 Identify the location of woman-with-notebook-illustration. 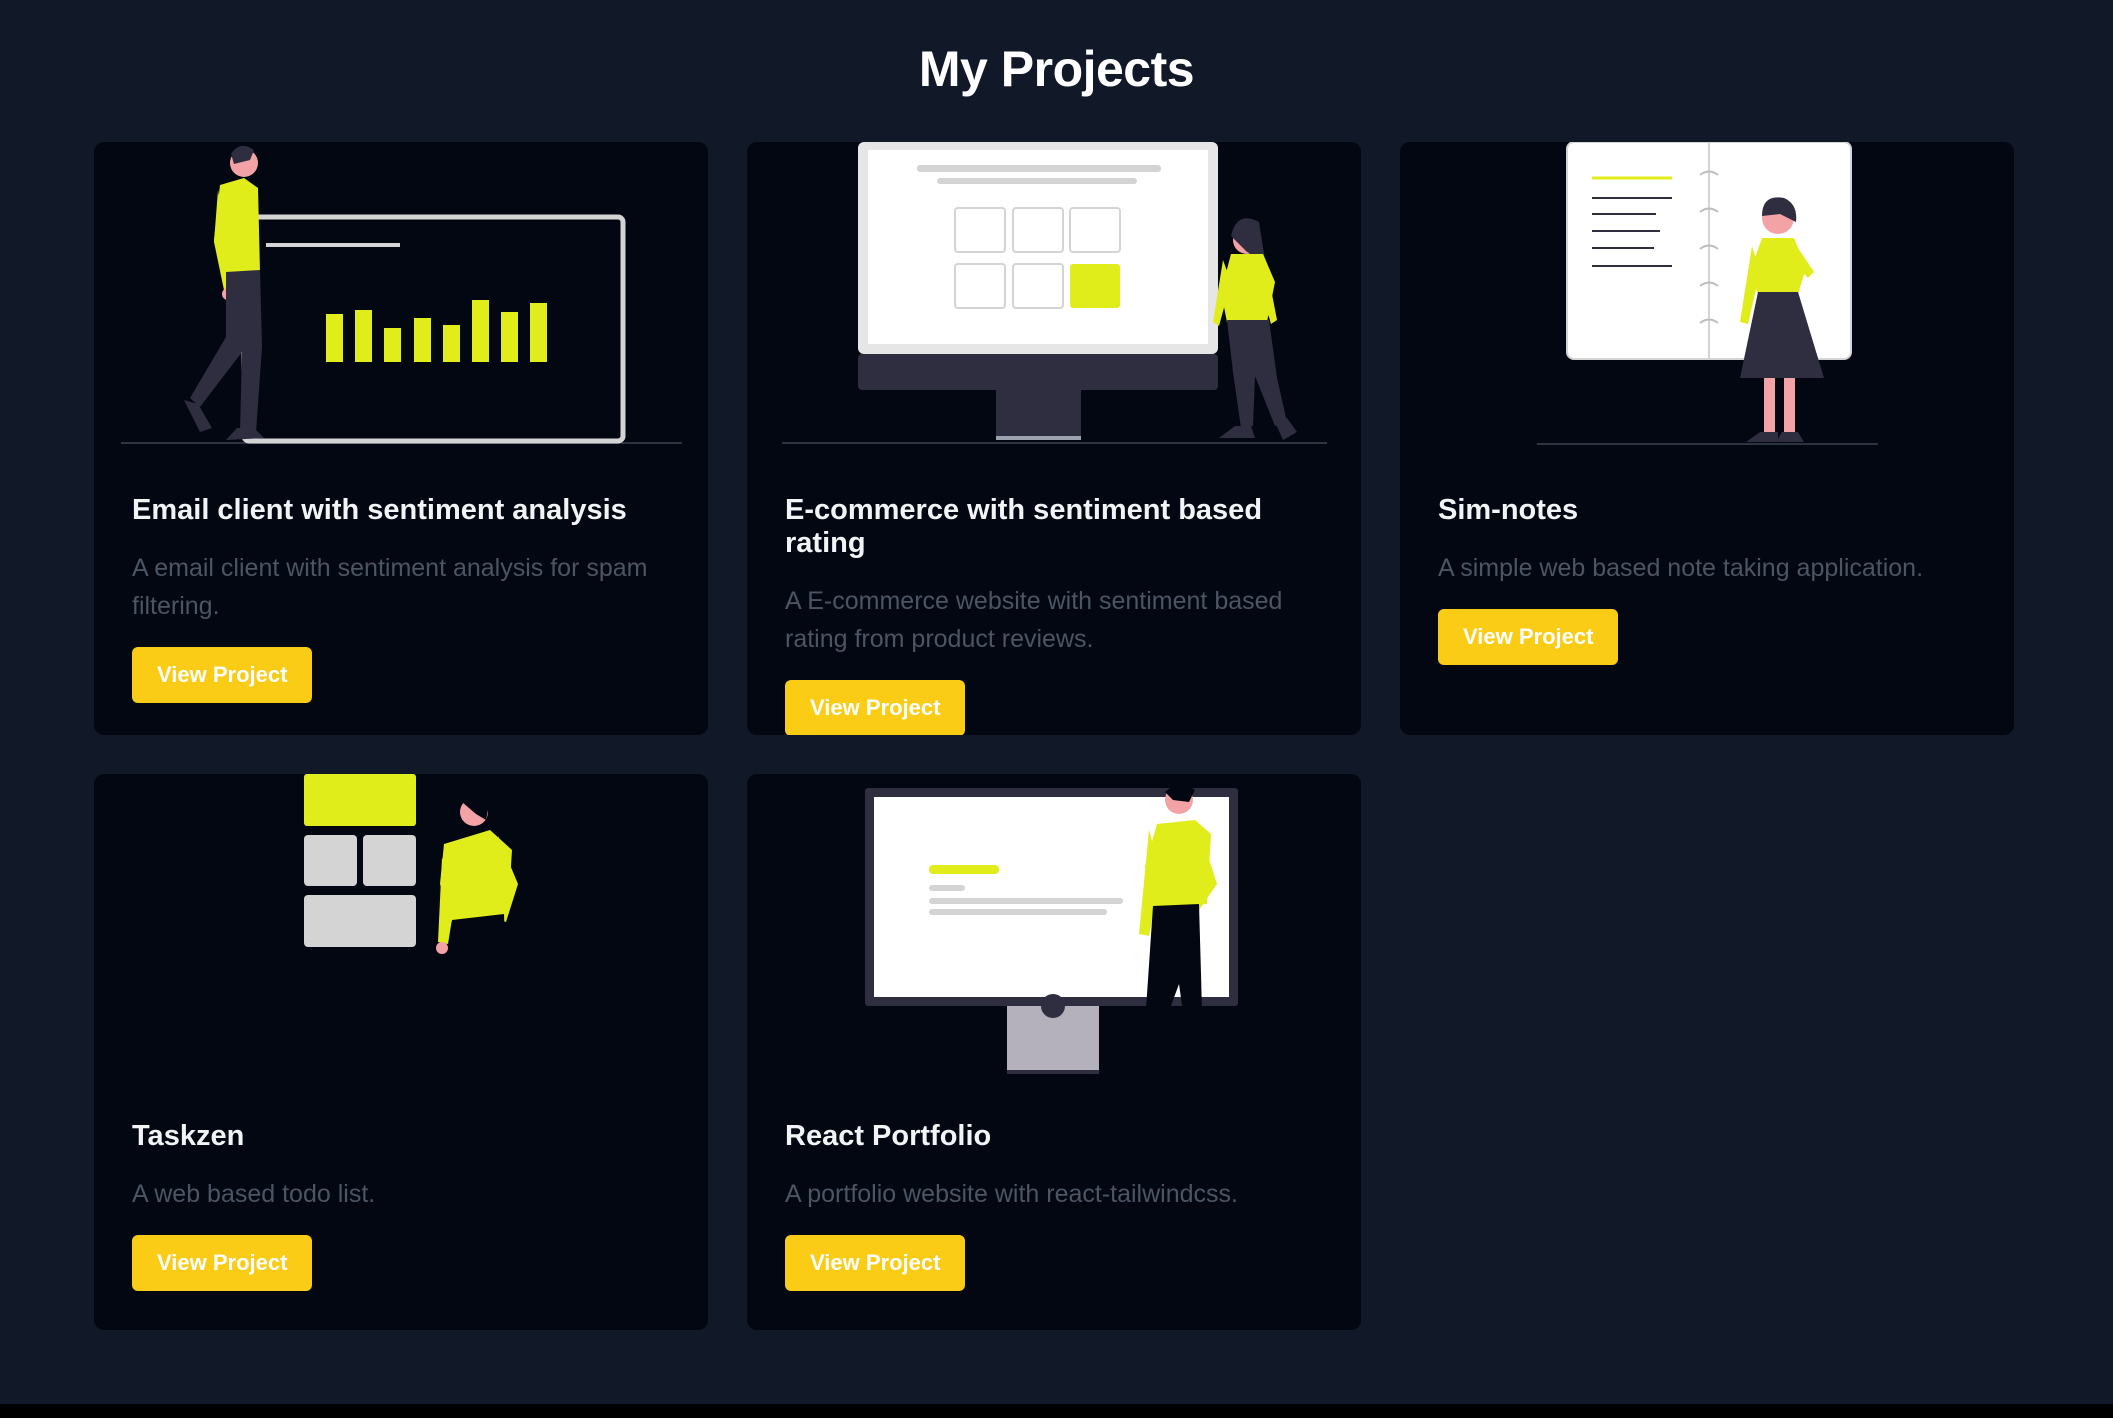
(1707, 295).